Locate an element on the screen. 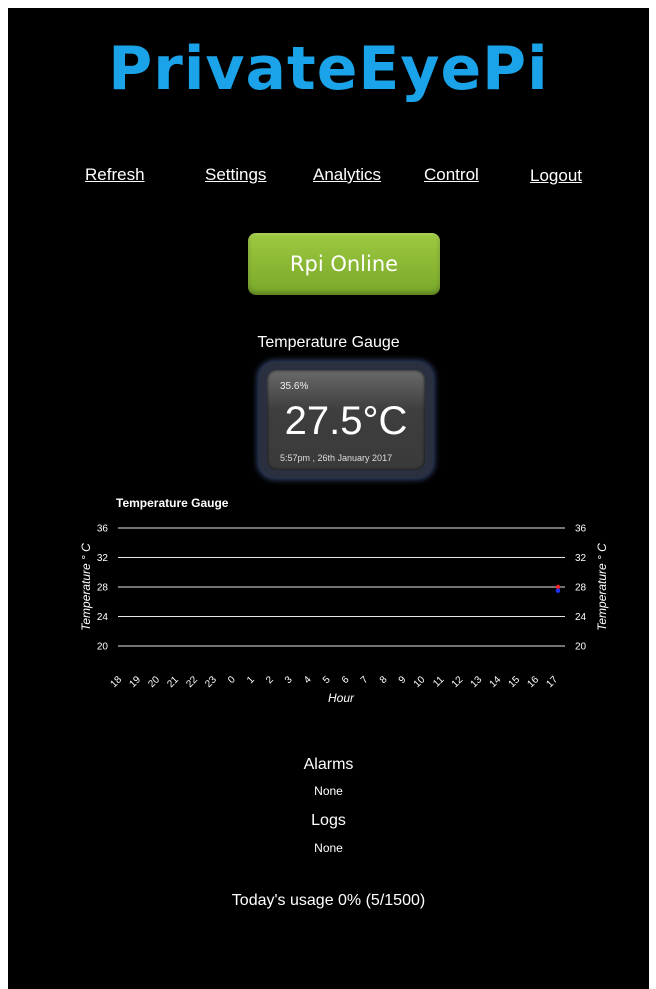 This screenshot has width=656, height=989. x-tick-label: 0 is located at coordinates (232, 680).